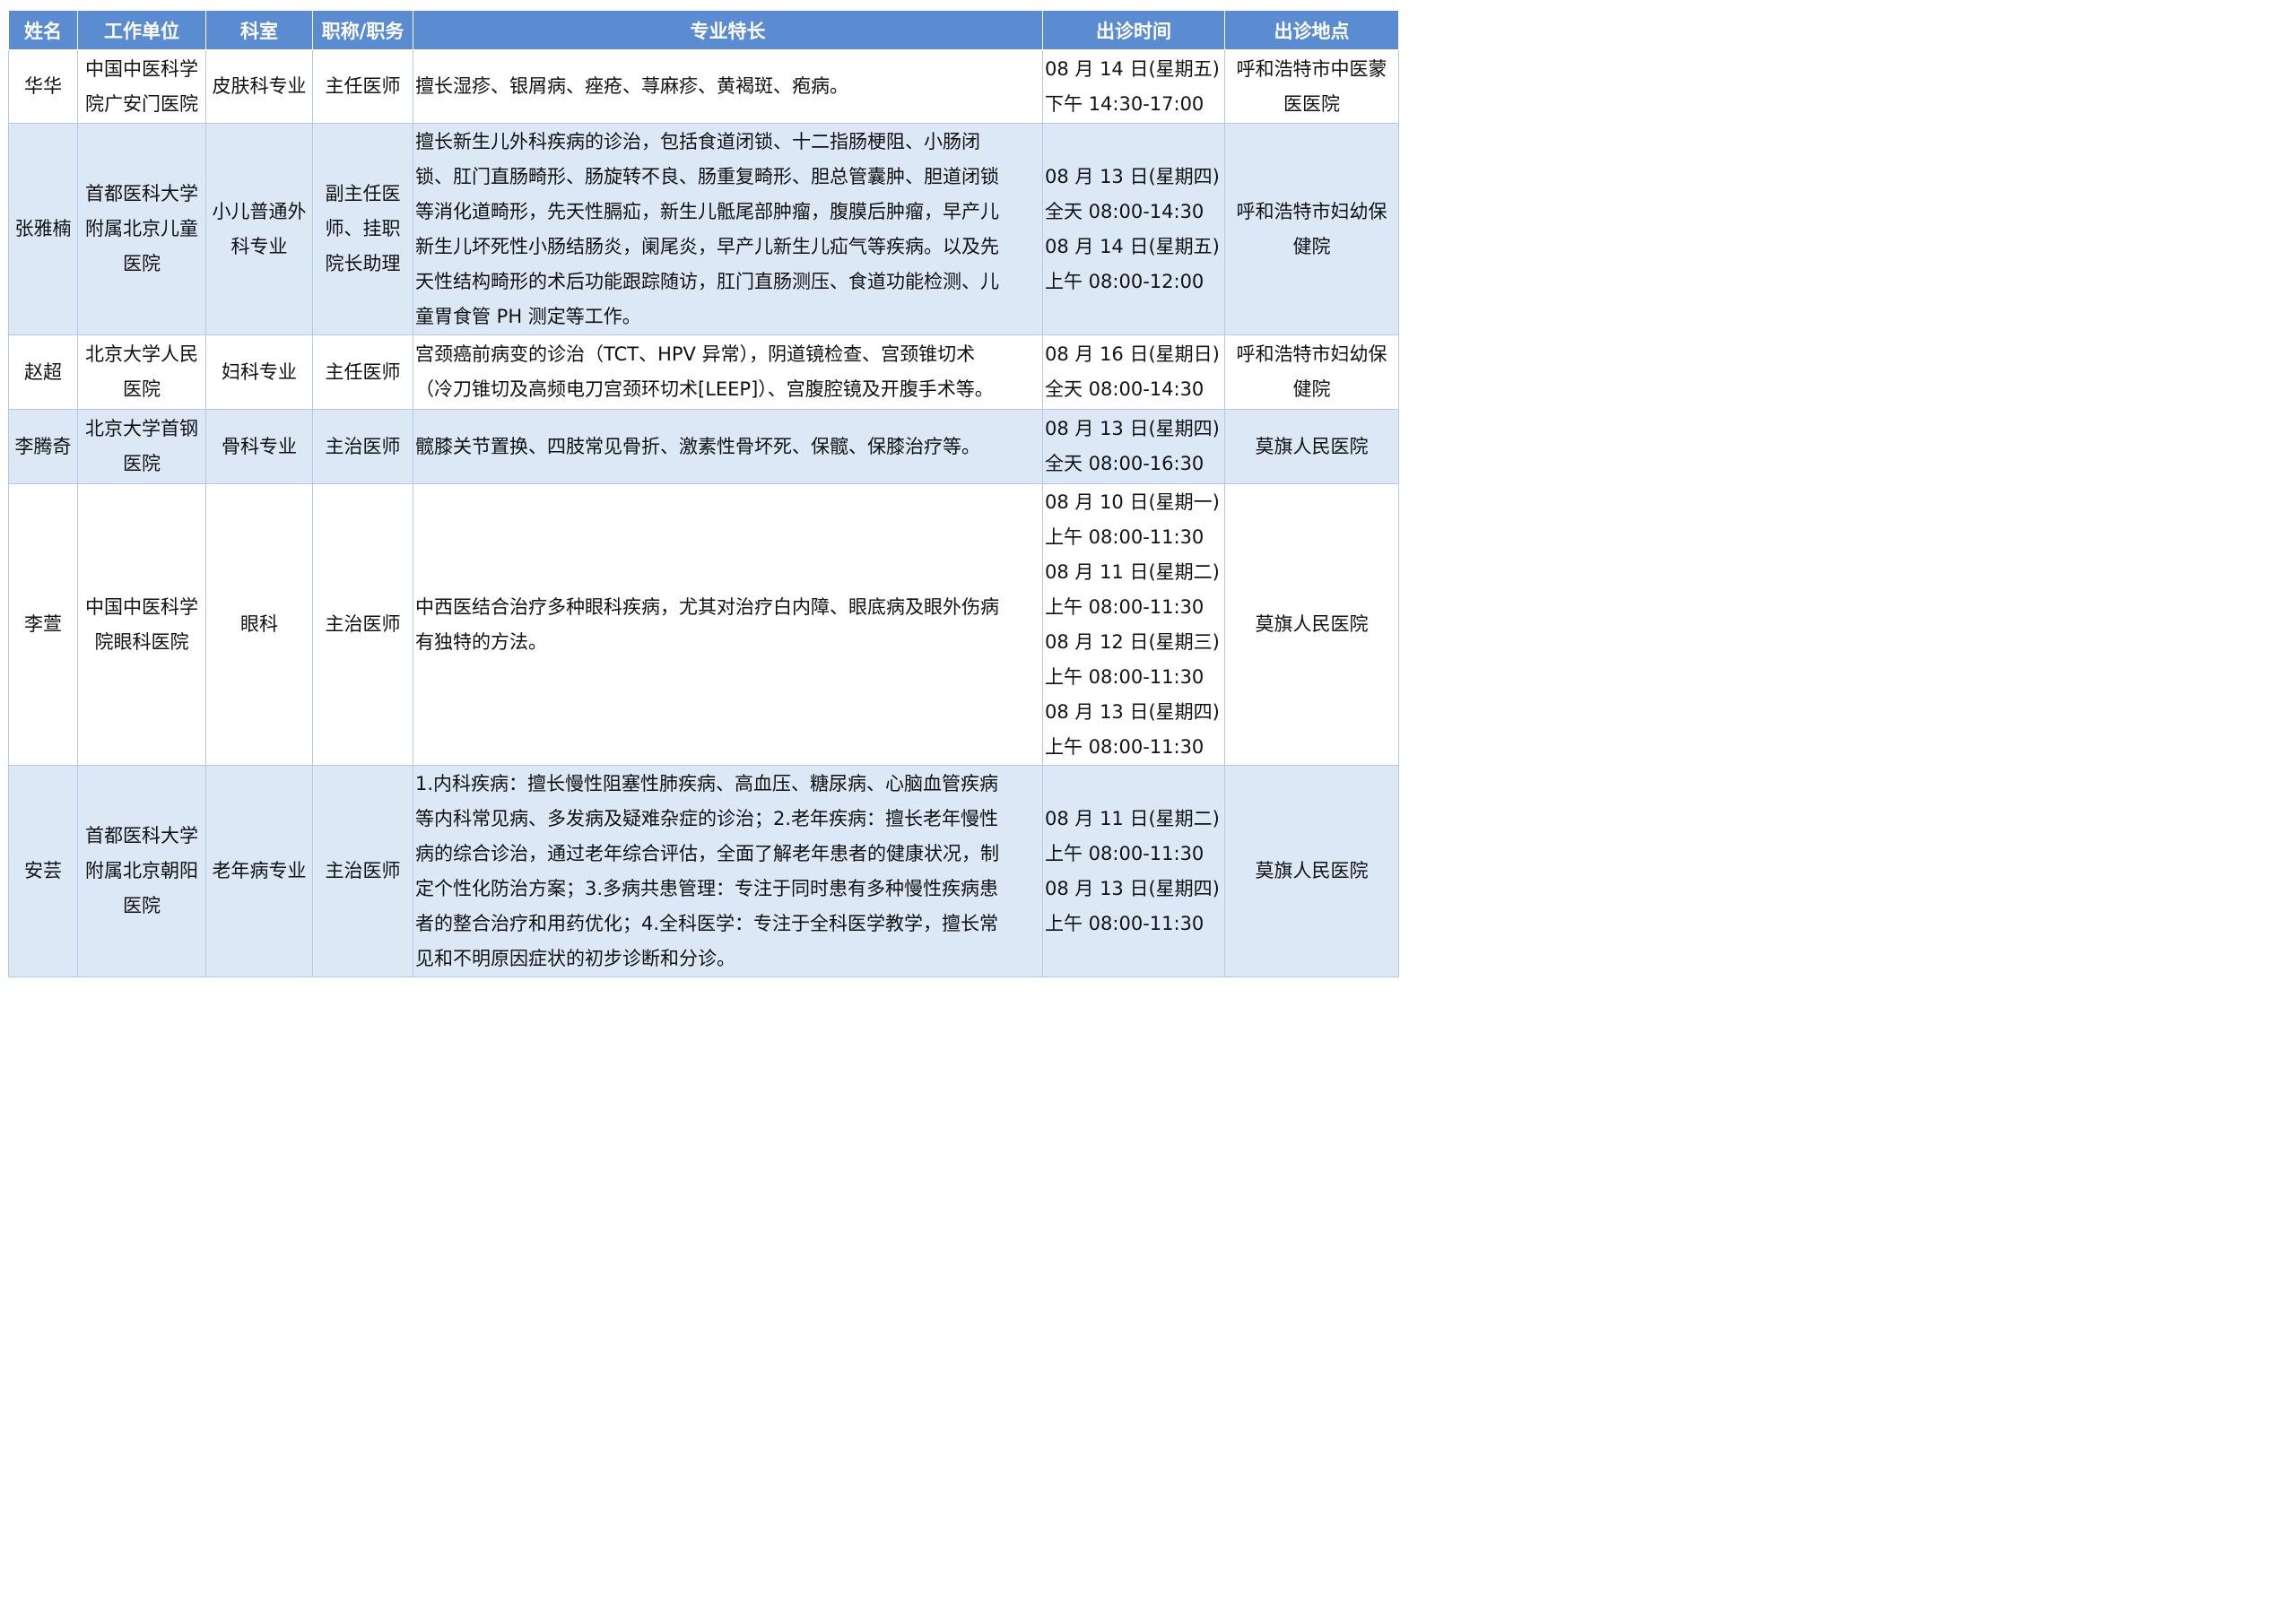 This screenshot has height=1623, width=2296. I want to click on cell-text-line: 北京大学人民, so click(141, 354).